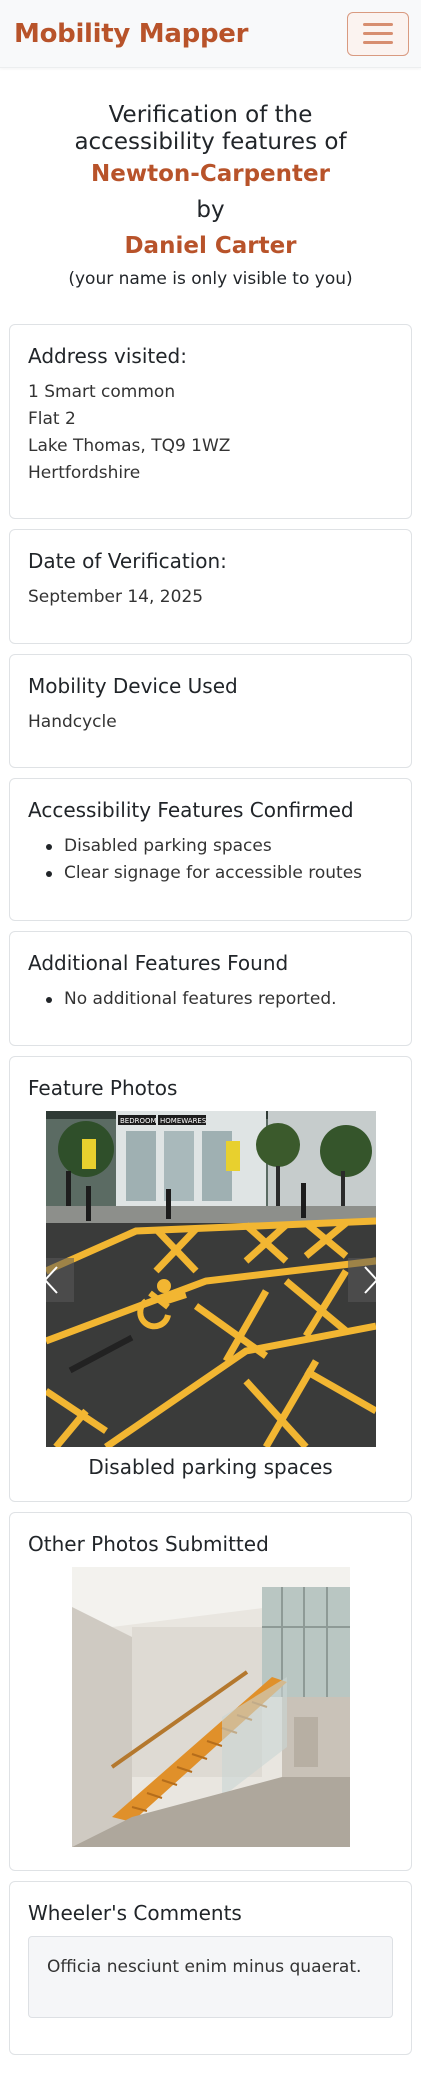  What do you see at coordinates (210, 210) in the screenshot?
I see `by-label: by` at bounding box center [210, 210].